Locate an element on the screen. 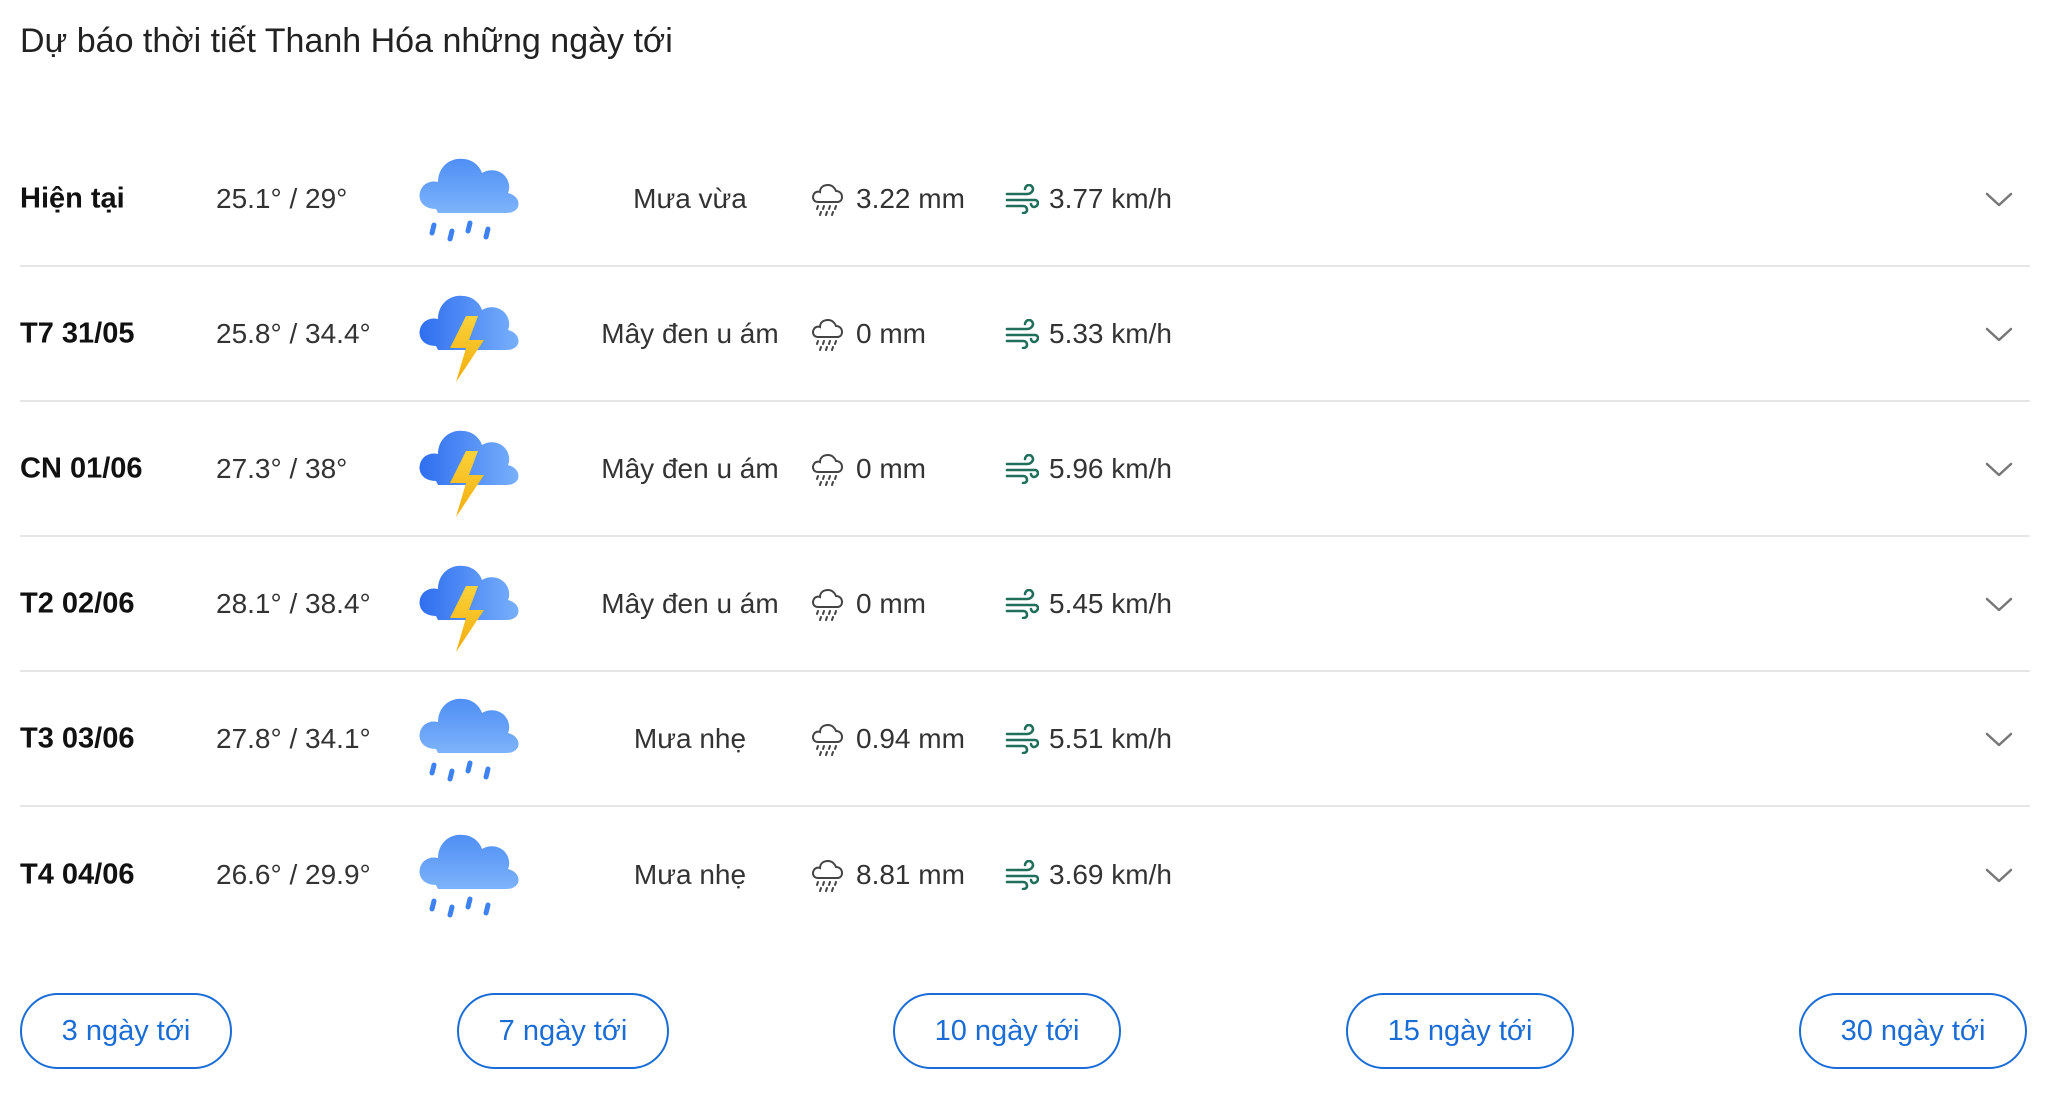 This screenshot has width=2048, height=1093. precipitation: 0.94 mm is located at coordinates (887, 739).